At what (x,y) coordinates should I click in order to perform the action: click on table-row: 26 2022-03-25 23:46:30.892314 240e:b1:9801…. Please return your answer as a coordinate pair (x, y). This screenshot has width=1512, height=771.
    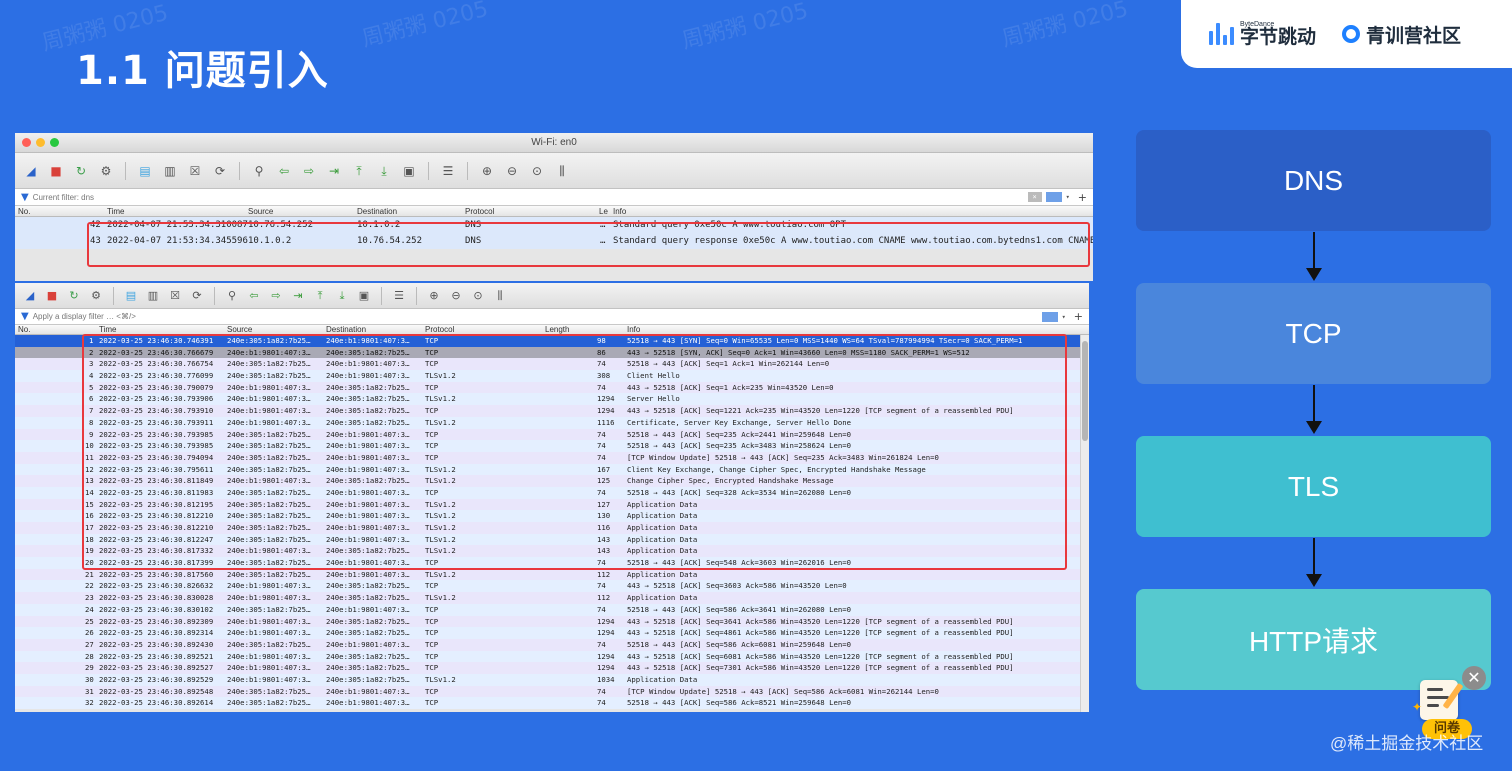
    Looking at the image, I should click on (552, 633).